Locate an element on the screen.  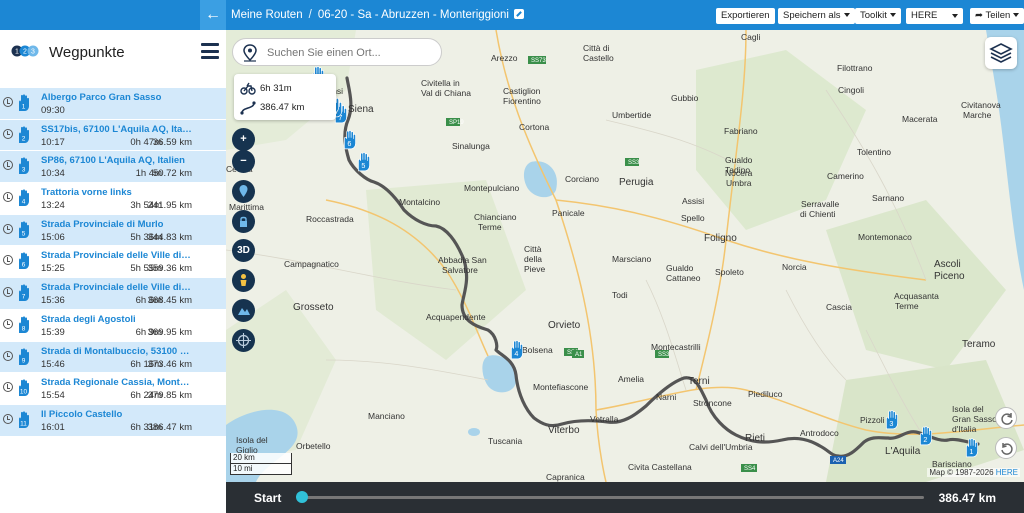
map-waypoint-marker: 6 is located at coordinates (350, 140).